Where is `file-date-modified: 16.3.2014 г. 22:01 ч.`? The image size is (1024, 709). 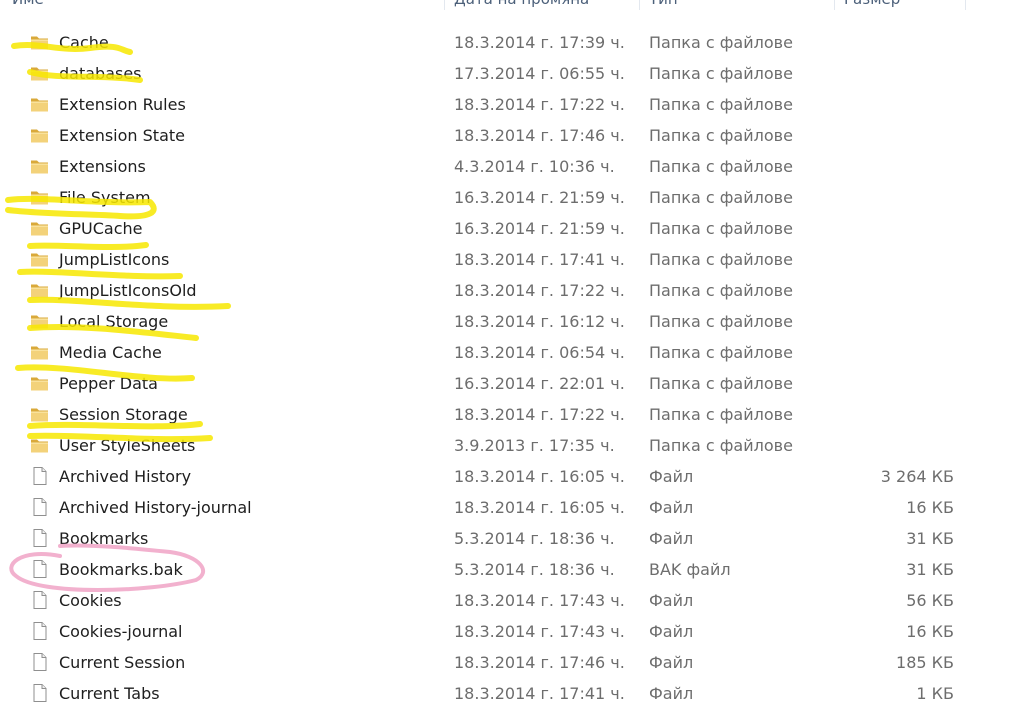
file-date-modified: 16.3.2014 г. 22:01 ч. is located at coordinates (539, 383).